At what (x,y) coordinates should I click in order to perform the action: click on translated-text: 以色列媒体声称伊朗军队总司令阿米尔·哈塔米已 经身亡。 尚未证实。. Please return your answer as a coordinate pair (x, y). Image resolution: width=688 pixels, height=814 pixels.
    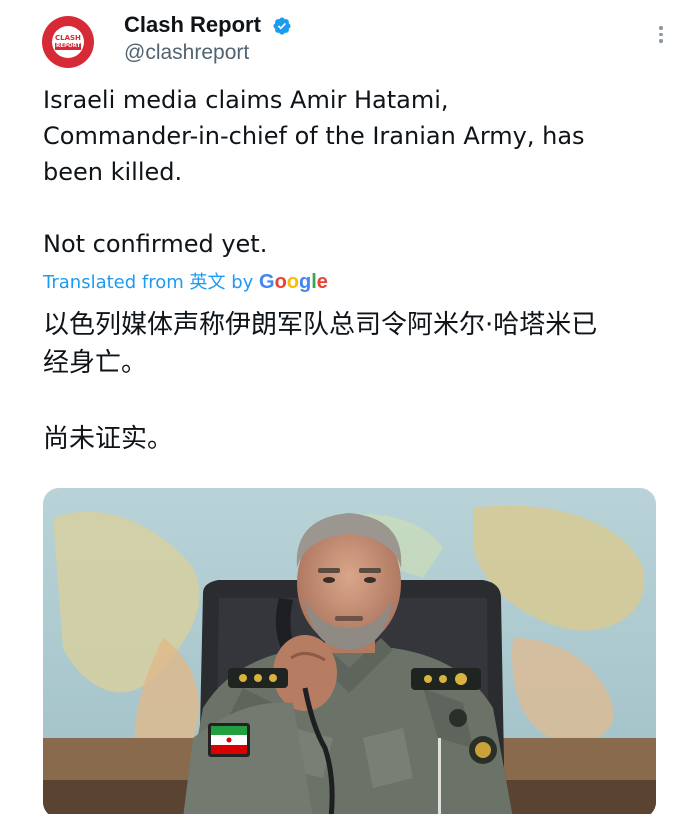
    Looking at the image, I should click on (320, 382).